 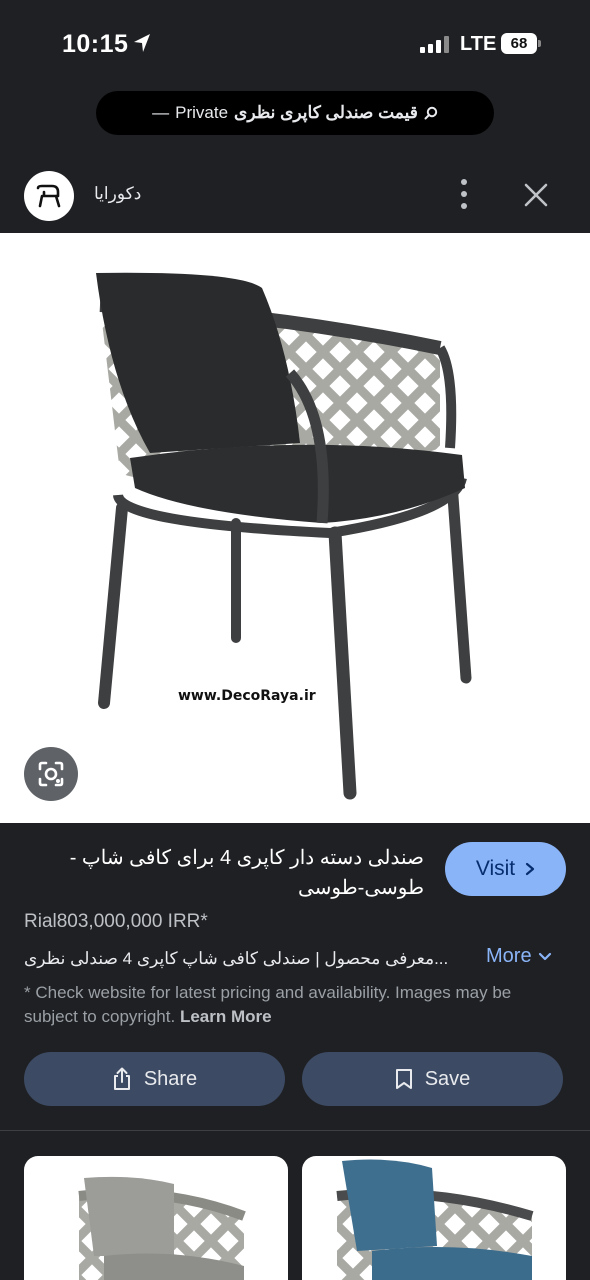 What do you see at coordinates (170, 1078) in the screenshot?
I see `share-label: Share` at bounding box center [170, 1078].